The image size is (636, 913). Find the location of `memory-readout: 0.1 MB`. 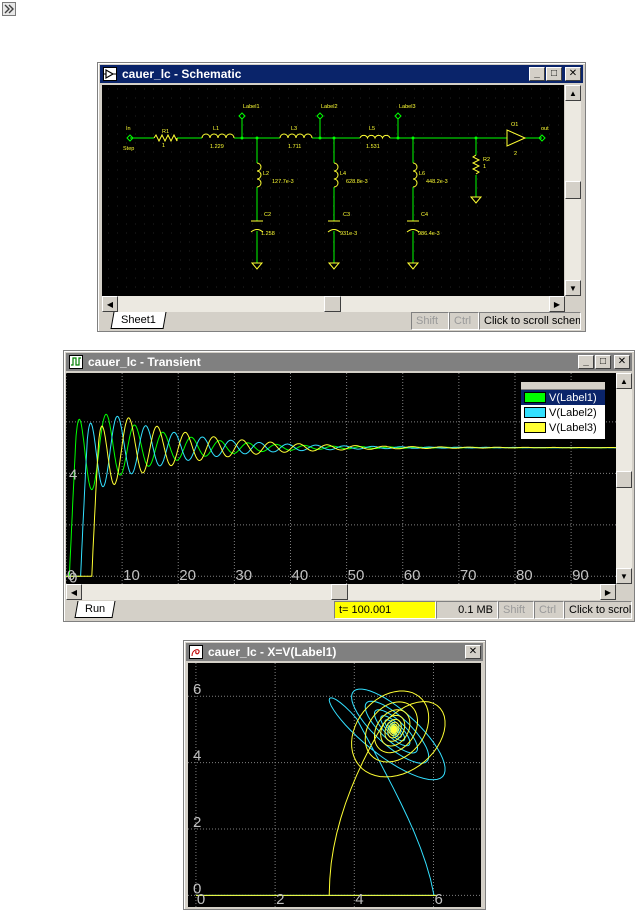

memory-readout: 0.1 MB is located at coordinates (467, 610).